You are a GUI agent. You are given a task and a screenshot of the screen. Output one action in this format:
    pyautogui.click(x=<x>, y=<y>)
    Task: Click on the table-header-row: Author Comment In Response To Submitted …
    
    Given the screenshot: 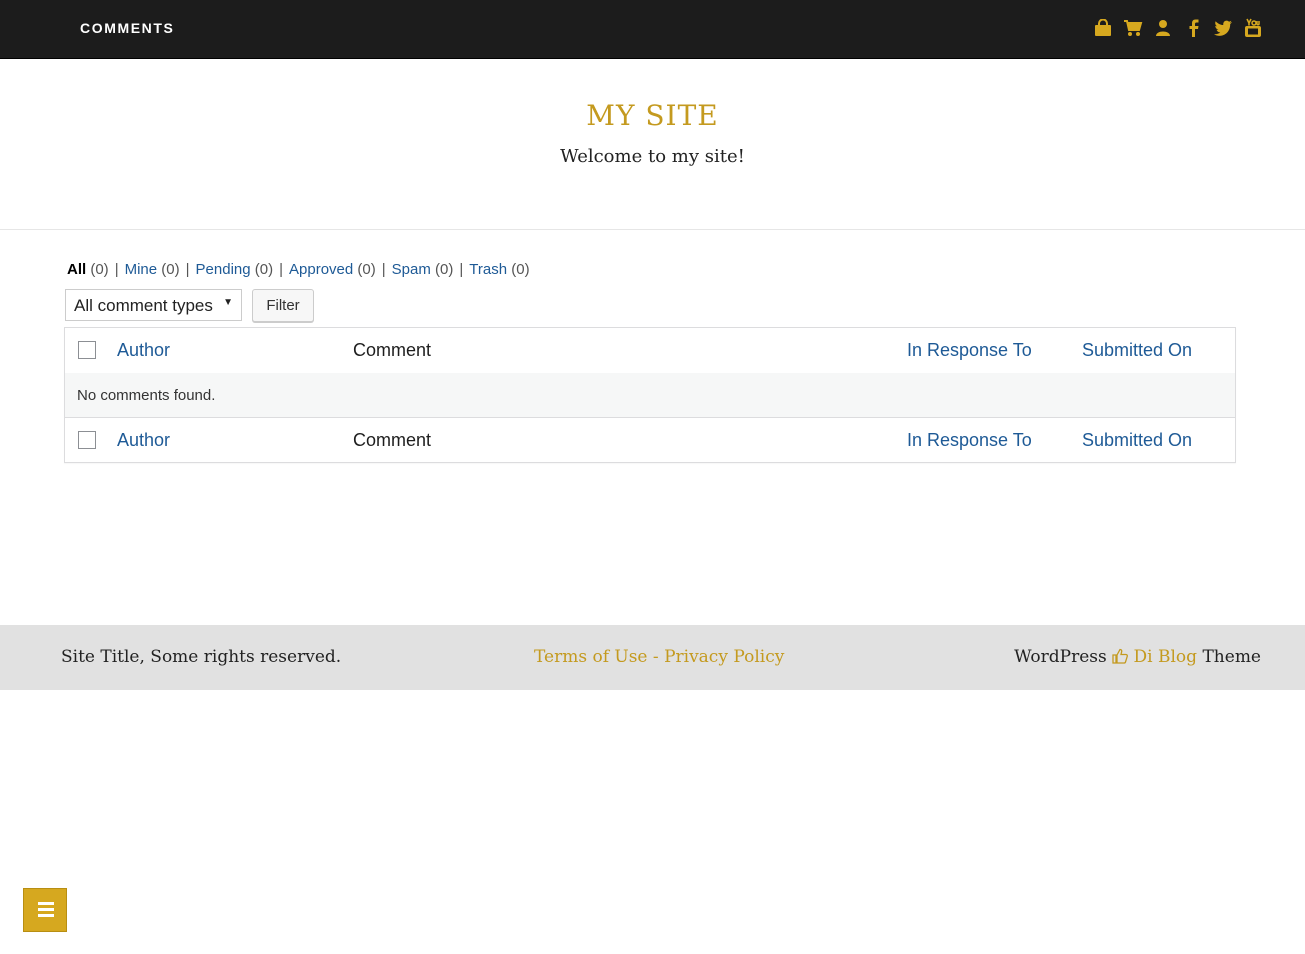 What is the action you would take?
    pyautogui.click(x=650, y=351)
    